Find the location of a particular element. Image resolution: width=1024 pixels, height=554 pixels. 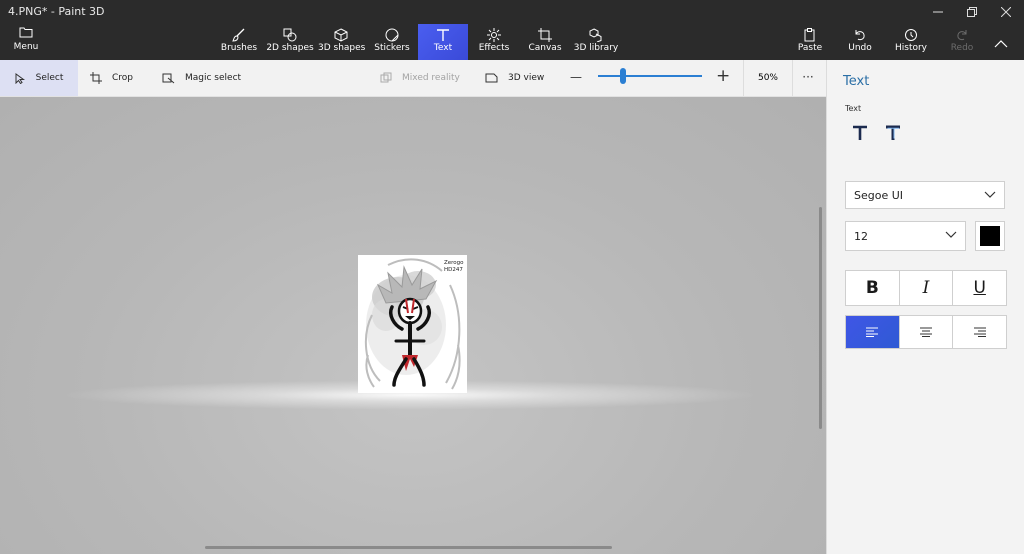

3d-text-icon is located at coordinates (893, 132).